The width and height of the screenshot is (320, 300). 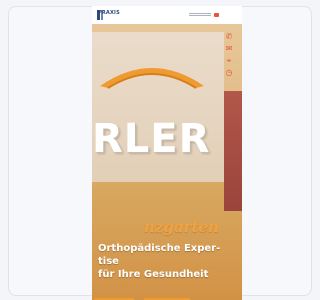 I want to click on headline-line-2: tise, so click(x=108, y=261).